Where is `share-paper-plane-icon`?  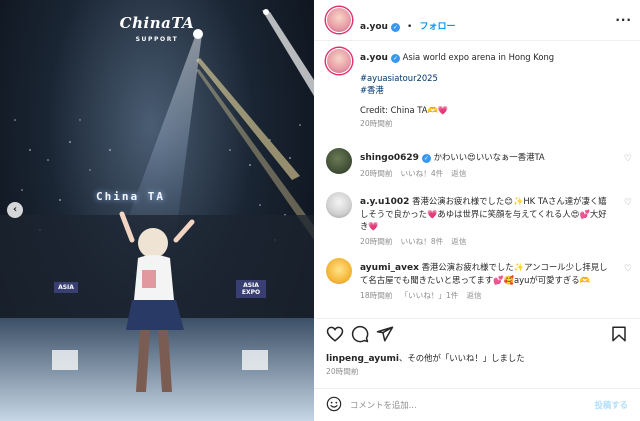
share-paper-plane-icon is located at coordinates (385, 334).